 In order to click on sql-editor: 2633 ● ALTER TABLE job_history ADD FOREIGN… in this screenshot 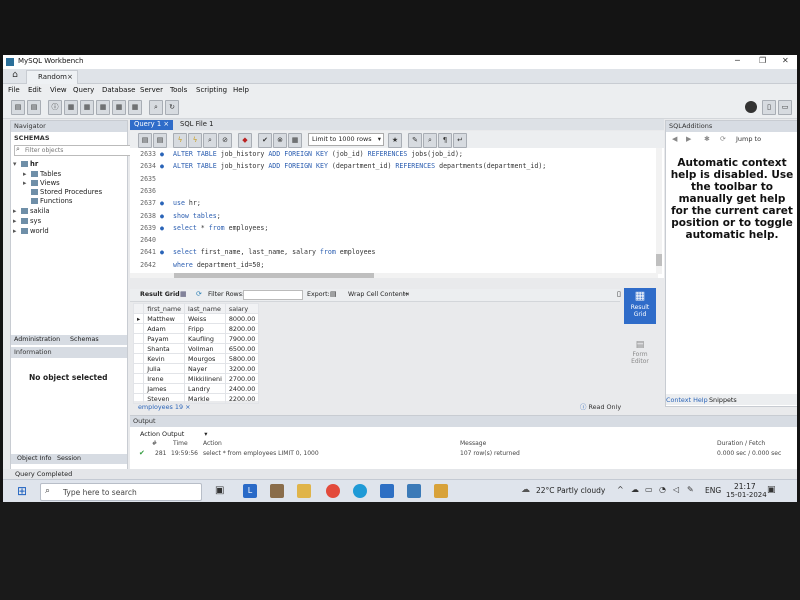, I will do `click(397, 213)`.